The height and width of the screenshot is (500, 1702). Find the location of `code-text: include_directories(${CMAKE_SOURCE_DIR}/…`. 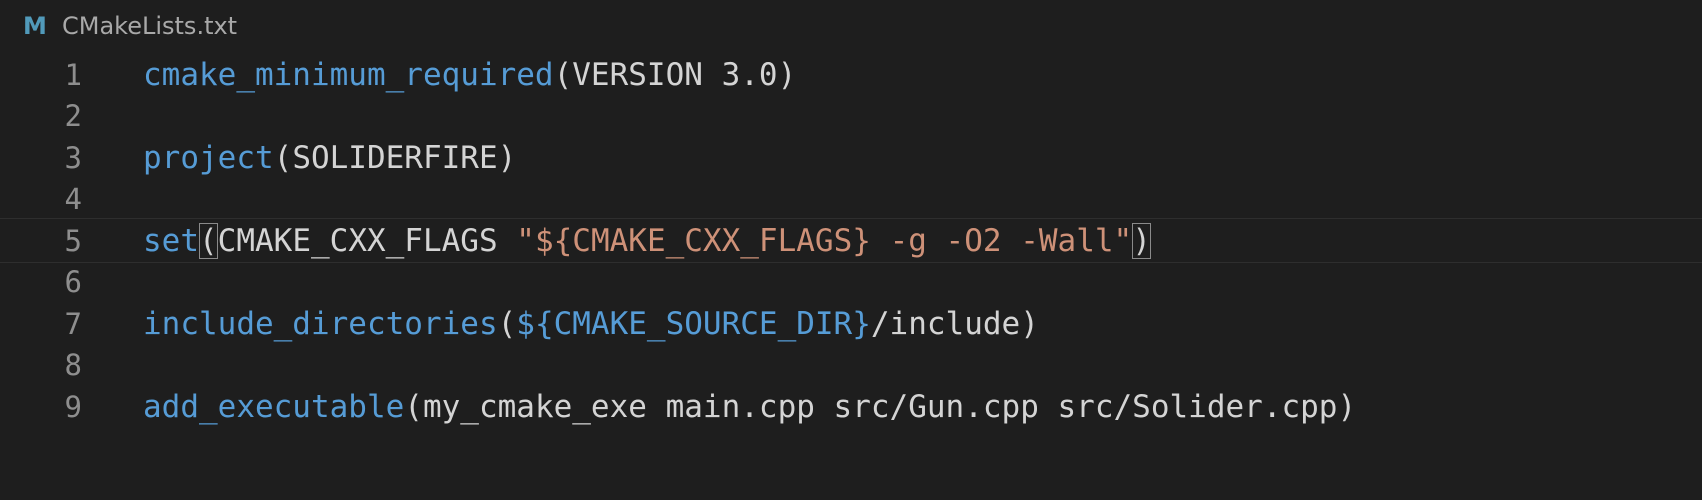

code-text: include_directories(${CMAKE_SOURCE_DIR}/… is located at coordinates (591, 324).